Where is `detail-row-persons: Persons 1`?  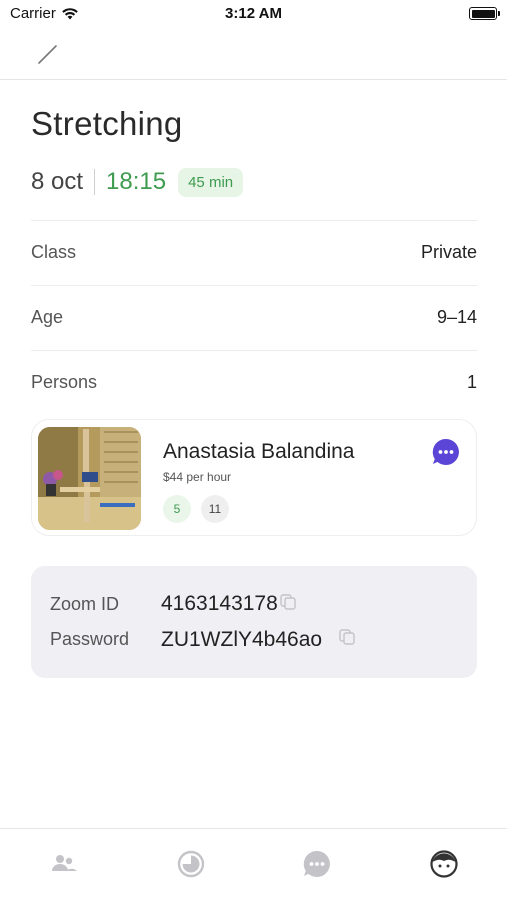
detail-row-persons: Persons 1 is located at coordinates (254, 382).